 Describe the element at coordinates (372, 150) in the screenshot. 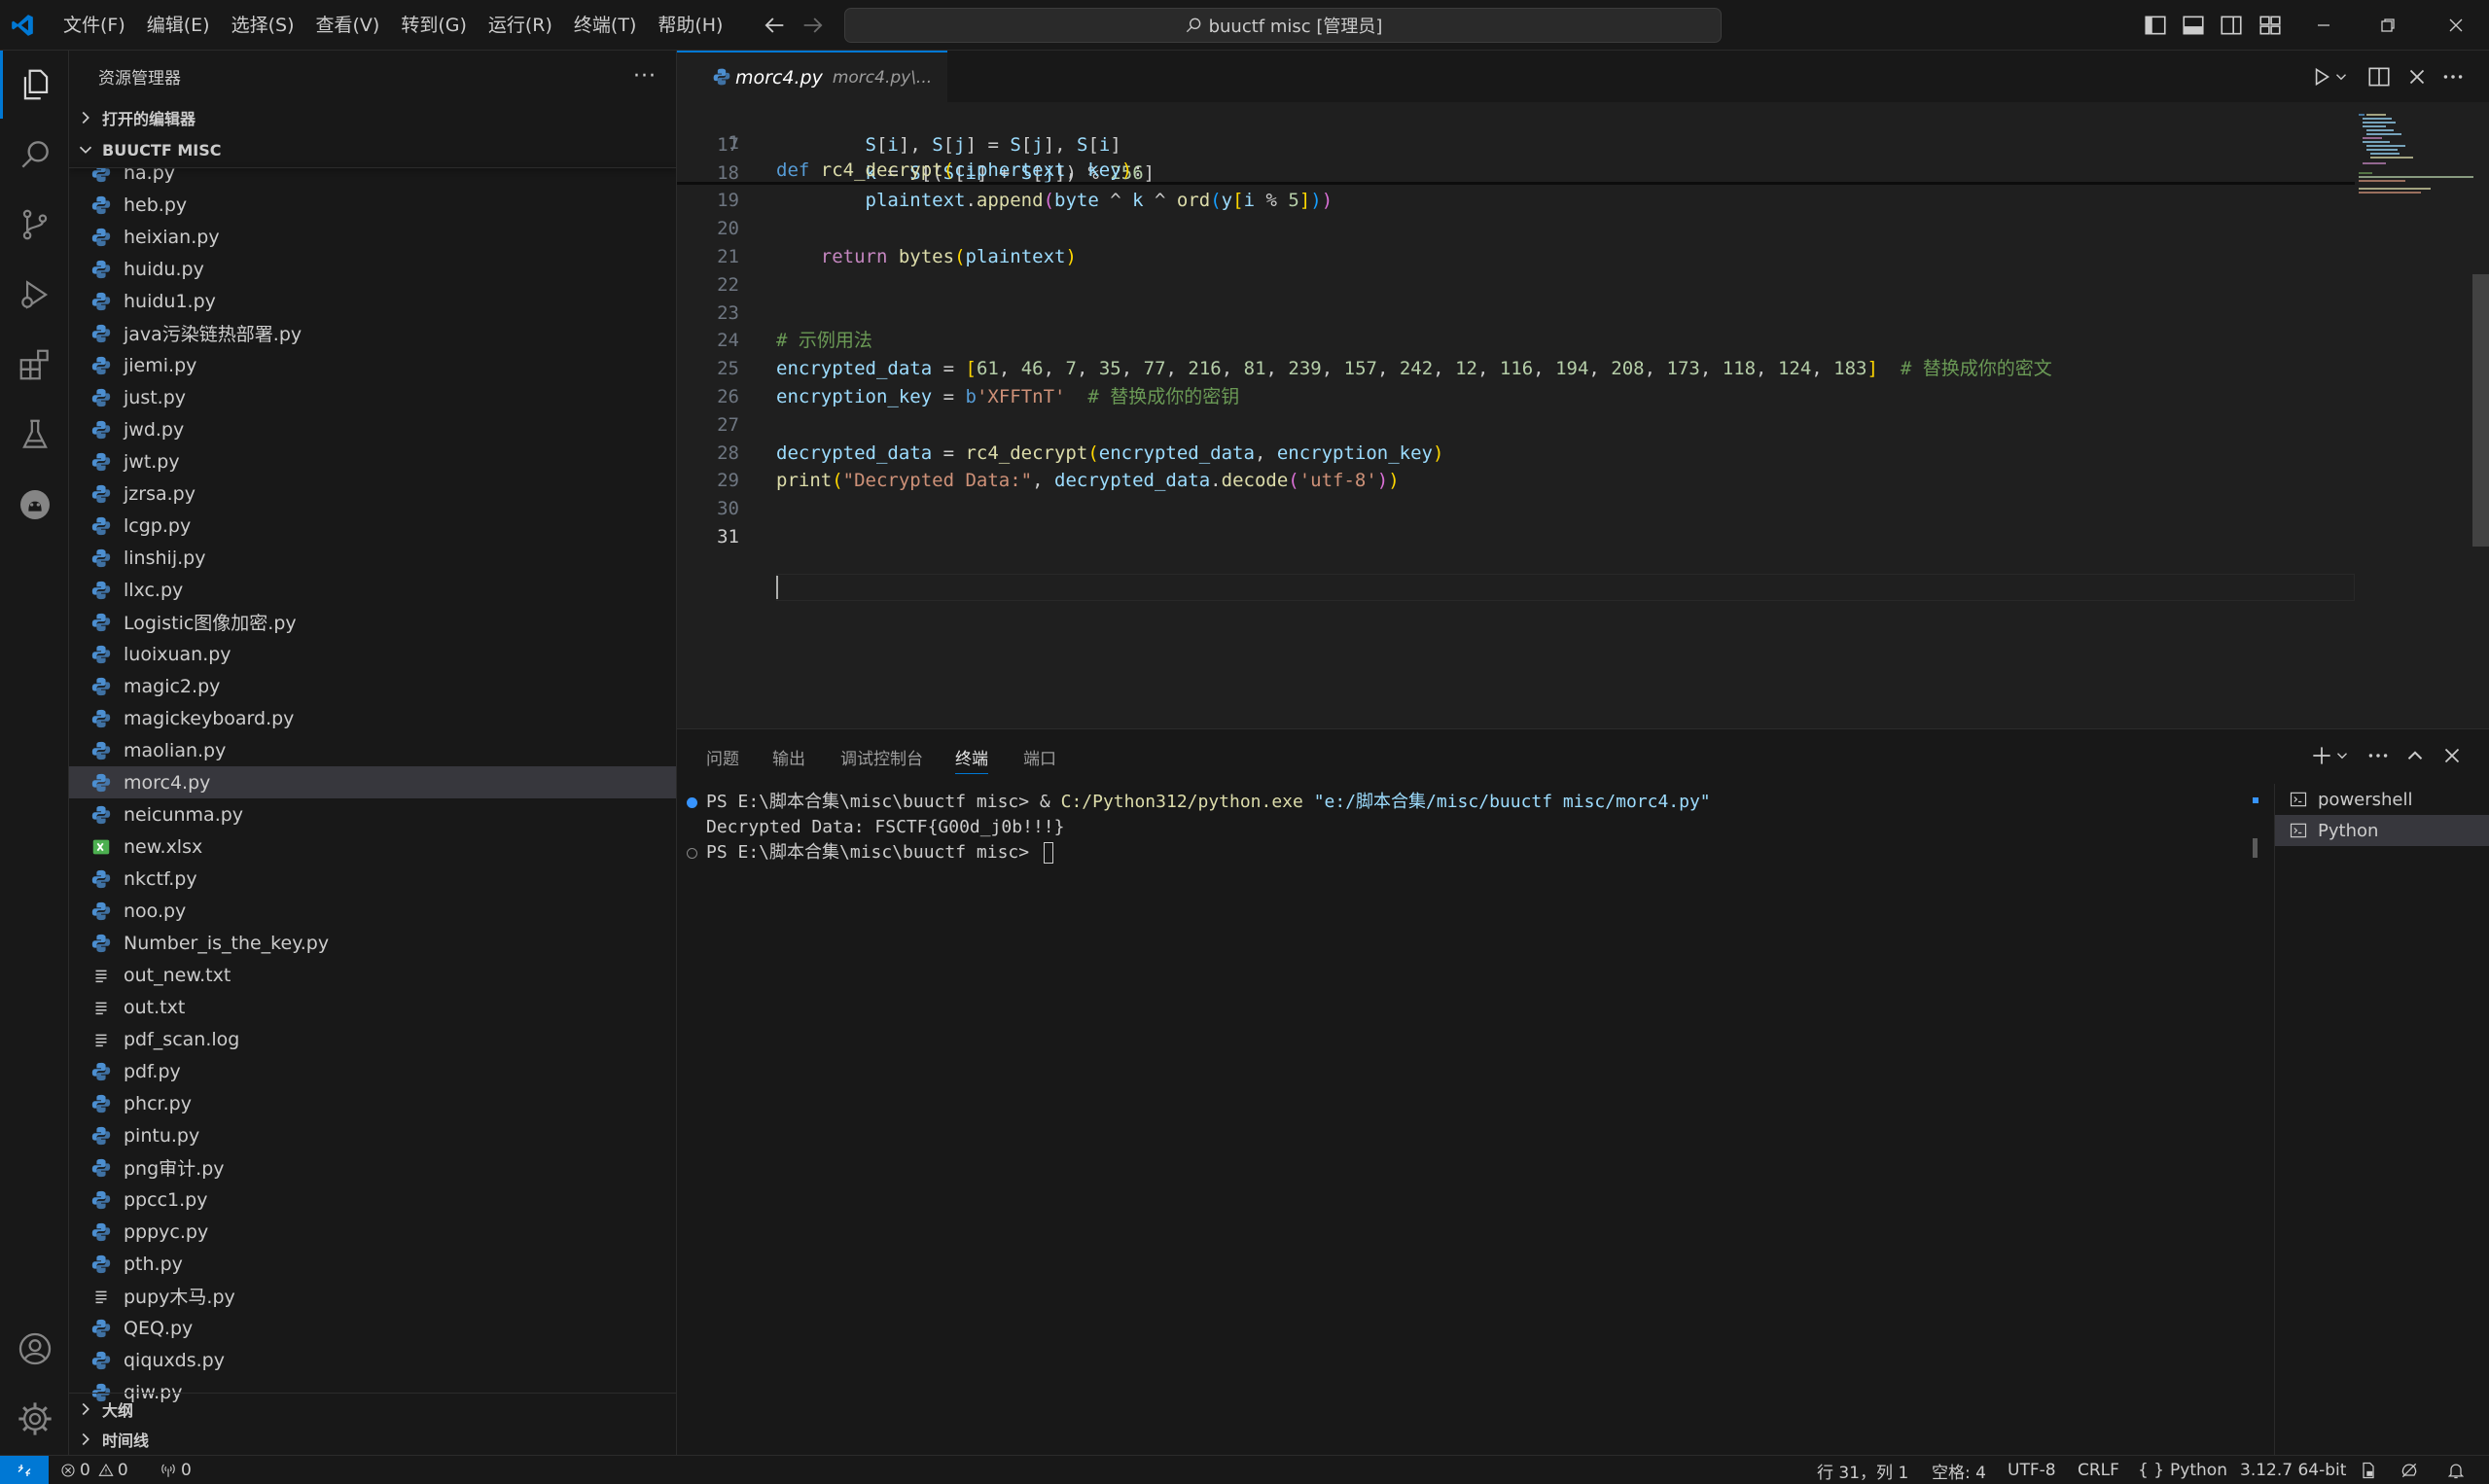

I see `folder-section: BUUCTF MISC` at that location.